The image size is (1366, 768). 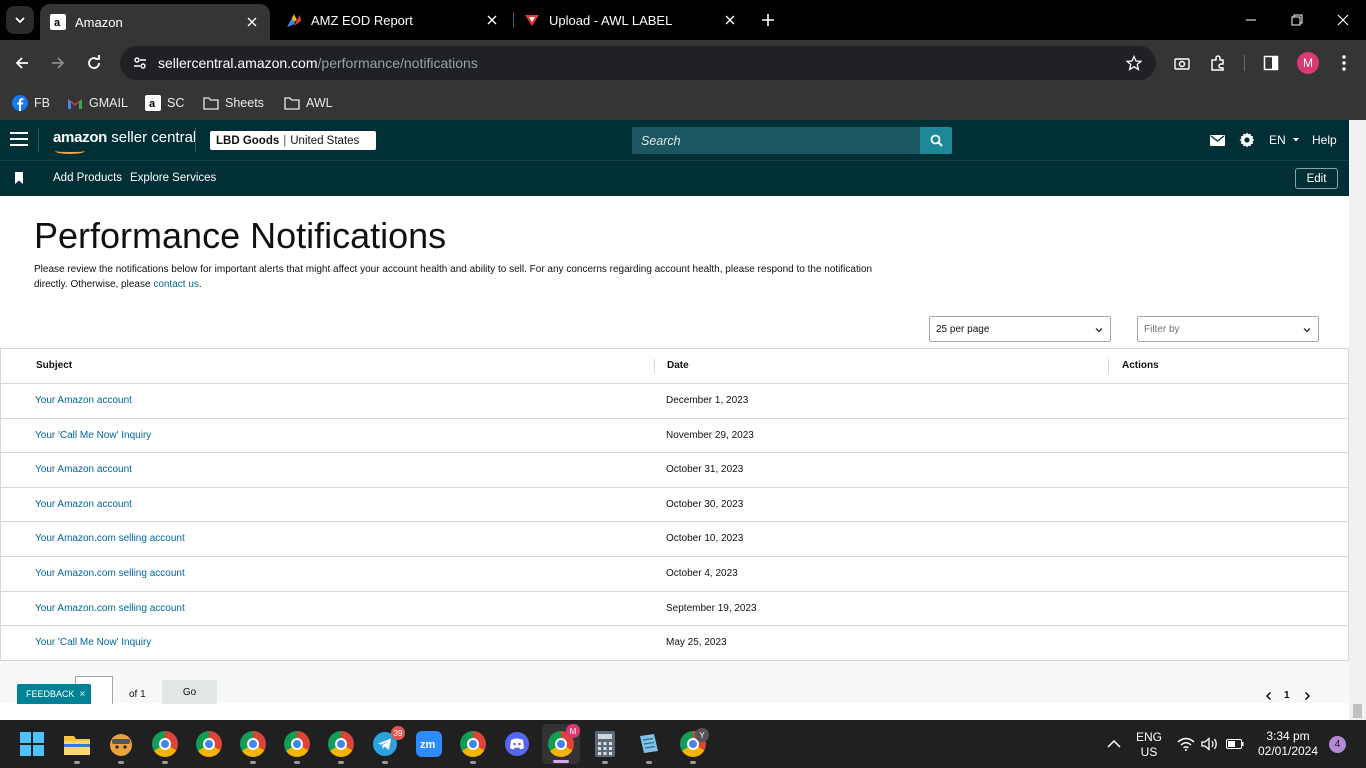 What do you see at coordinates (54, 365) in the screenshot?
I see `column-subject: Subject` at bounding box center [54, 365].